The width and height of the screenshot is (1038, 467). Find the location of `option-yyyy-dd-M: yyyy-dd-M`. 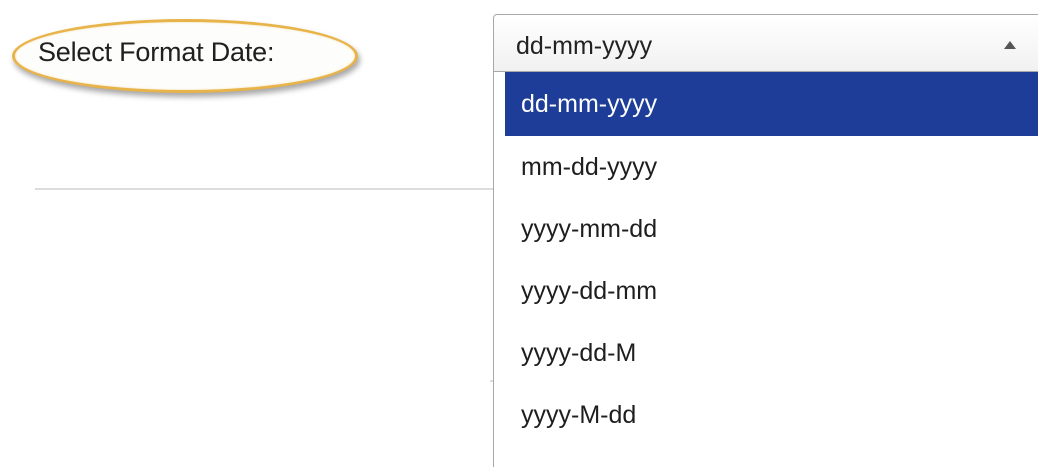

option-yyyy-dd-M: yyyy-dd-M is located at coordinates (771, 353).